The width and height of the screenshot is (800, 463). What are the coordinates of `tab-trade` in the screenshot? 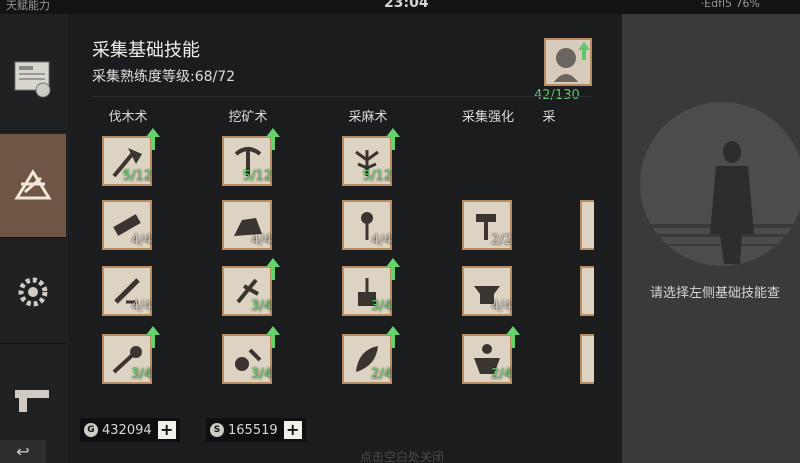 It's located at (33, 80).